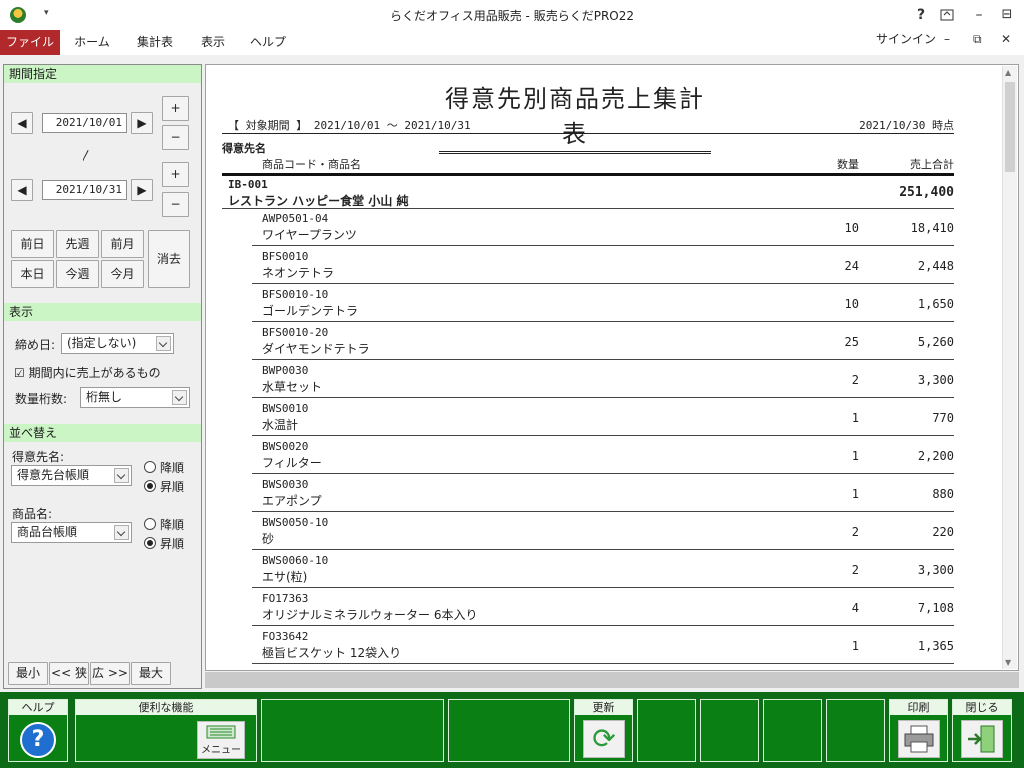 The height and width of the screenshot is (768, 1024). I want to click on date-to-next-button: ▶, so click(142, 190).